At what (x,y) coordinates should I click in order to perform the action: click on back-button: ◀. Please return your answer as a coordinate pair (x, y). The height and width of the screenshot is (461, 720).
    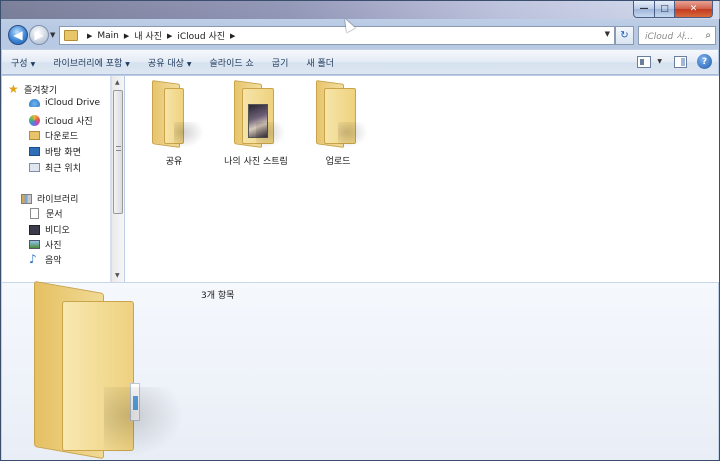
    Looking at the image, I should click on (18, 35).